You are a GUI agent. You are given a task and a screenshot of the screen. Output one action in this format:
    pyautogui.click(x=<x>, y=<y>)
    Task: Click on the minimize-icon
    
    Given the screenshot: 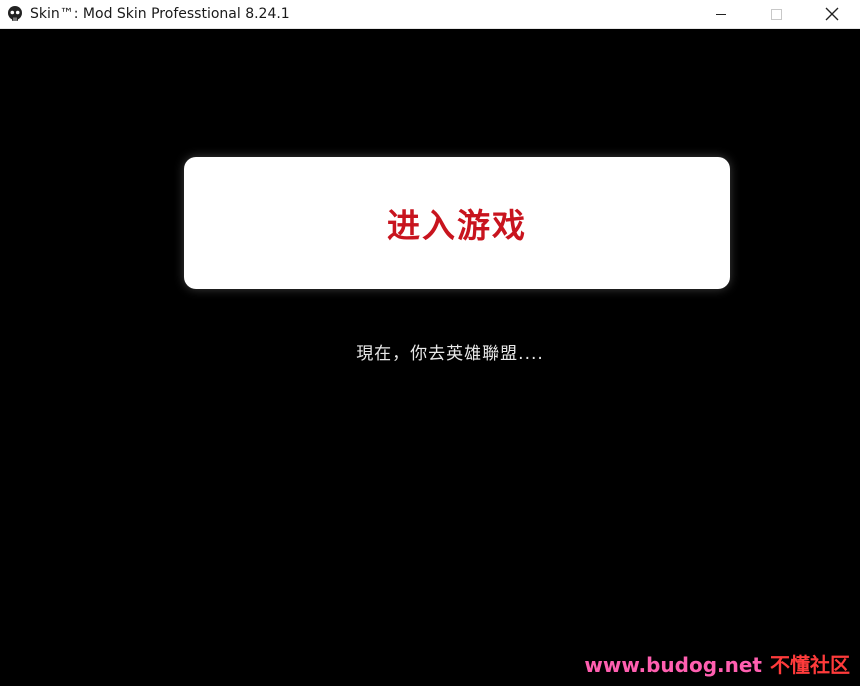 What is the action you would take?
    pyautogui.click(x=721, y=14)
    